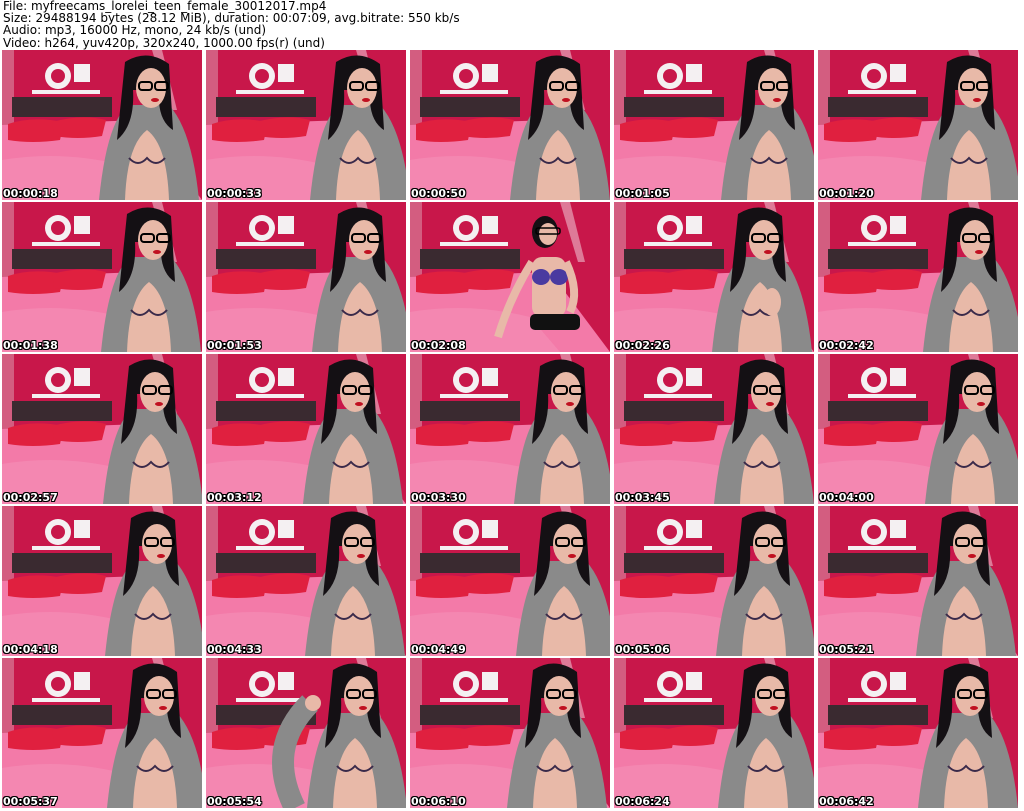  I want to click on video-thumbnail: 00:01:05, so click(714, 125).